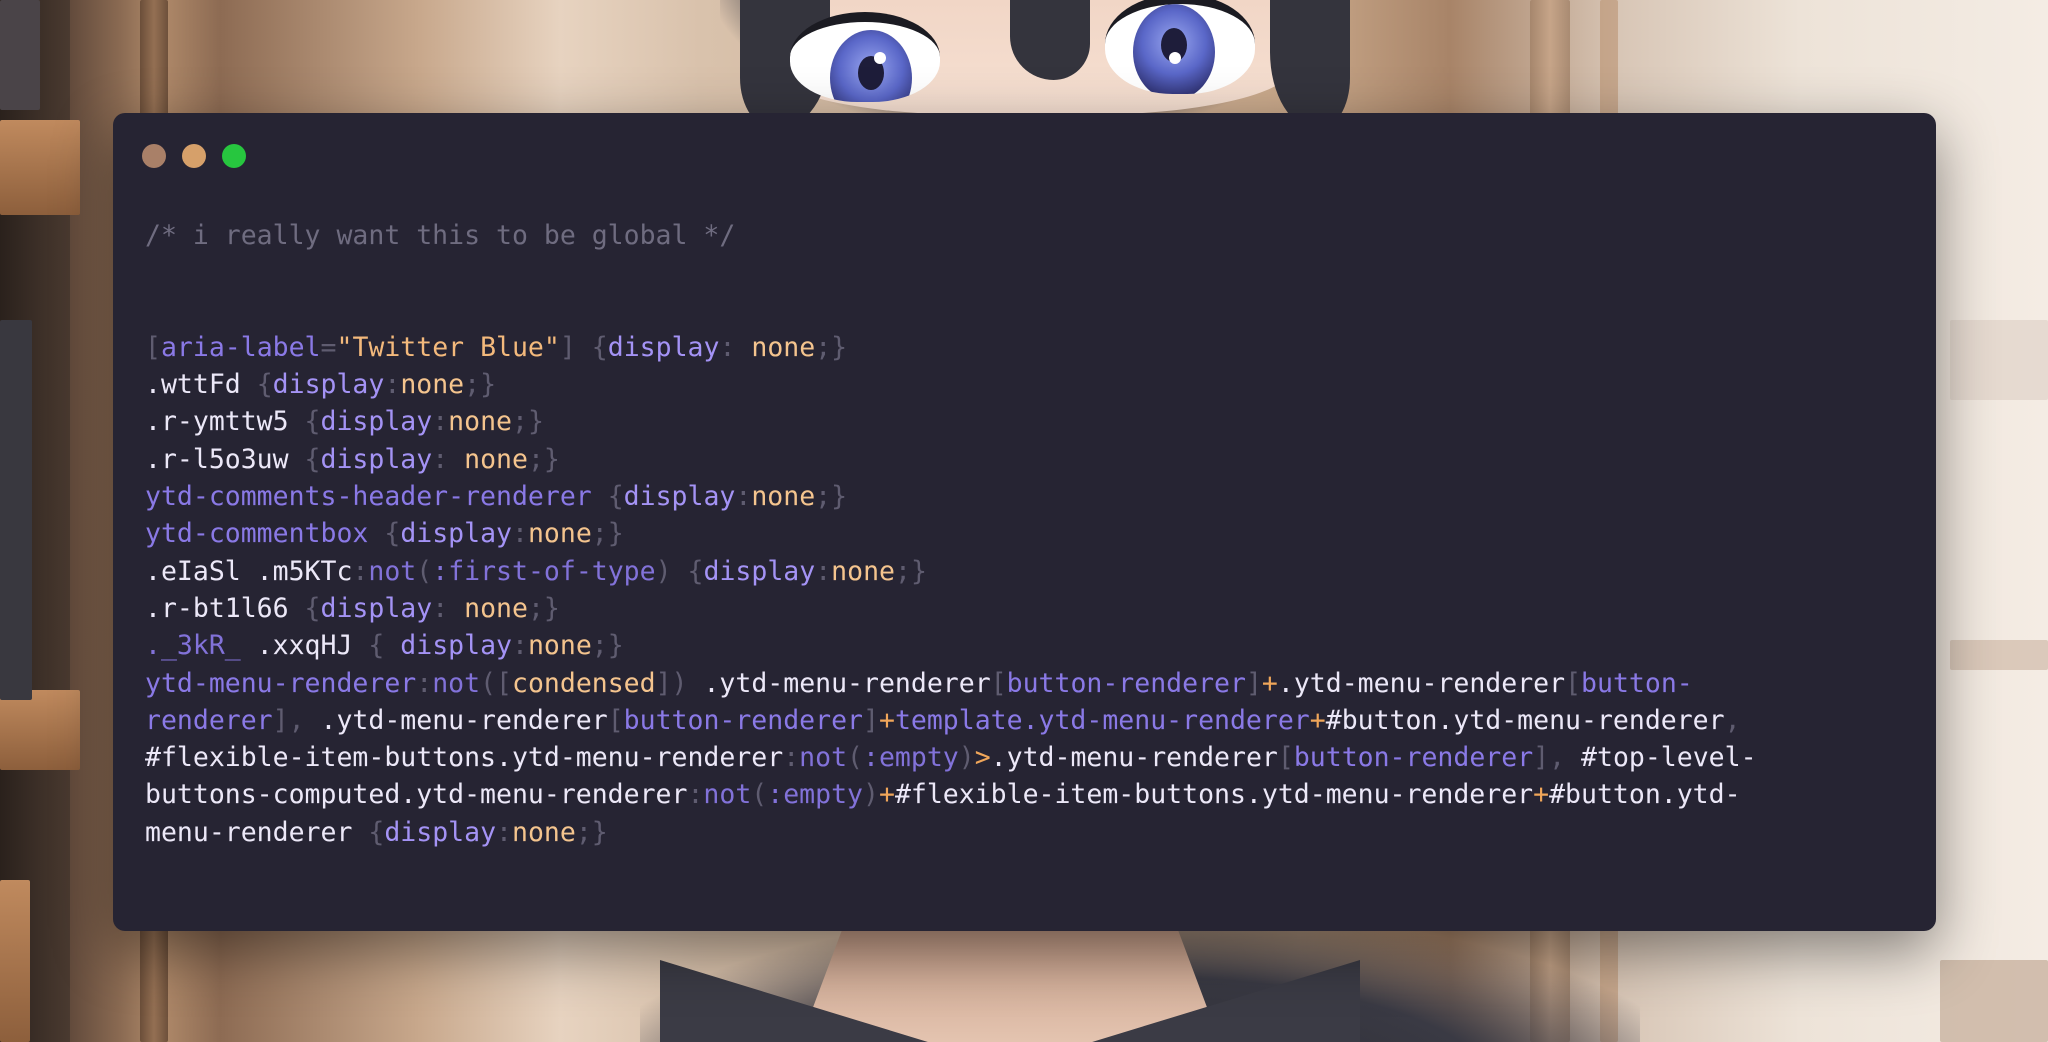 This screenshot has width=2048, height=1042. Describe the element at coordinates (1032, 384) in the screenshot. I see `code-line: .wttFd {display:none;}` at that location.